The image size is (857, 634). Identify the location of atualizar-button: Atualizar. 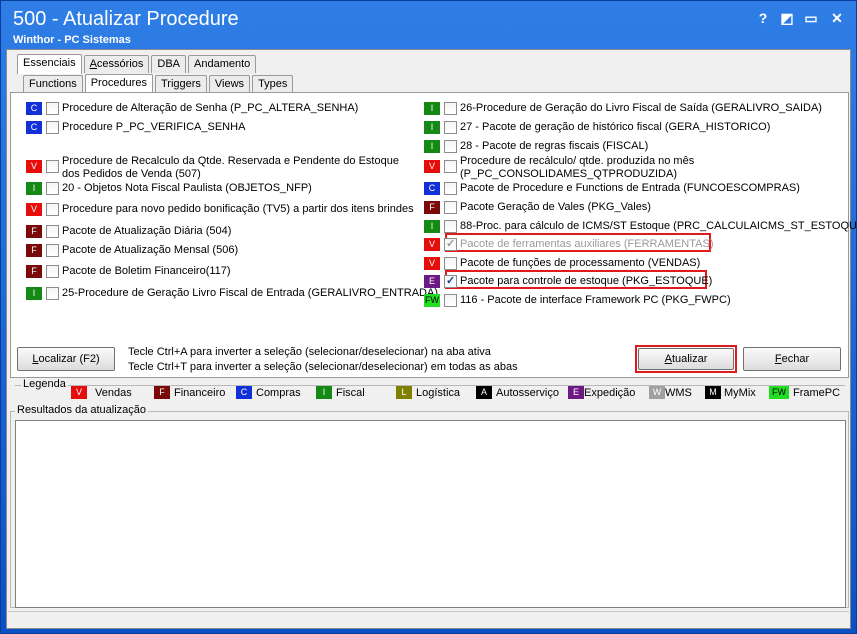
(686, 359).